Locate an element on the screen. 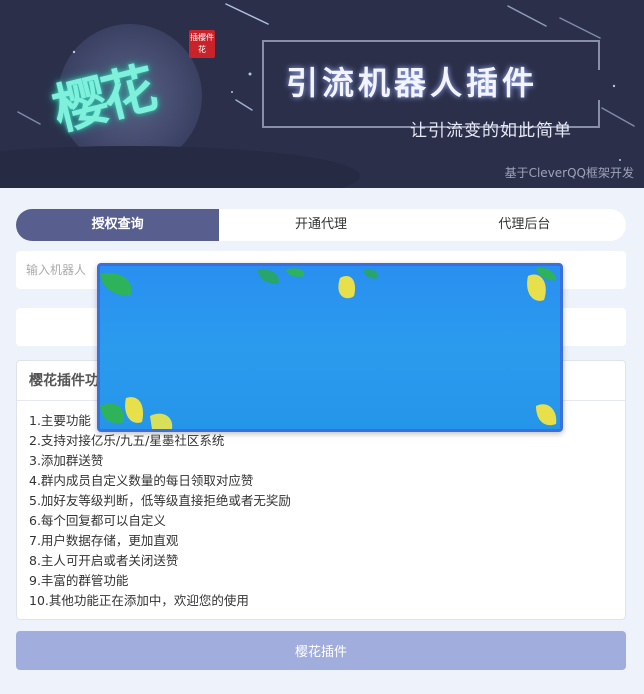  tab-bar: 授权查询 开通代理 代理后台 is located at coordinates (321, 225).